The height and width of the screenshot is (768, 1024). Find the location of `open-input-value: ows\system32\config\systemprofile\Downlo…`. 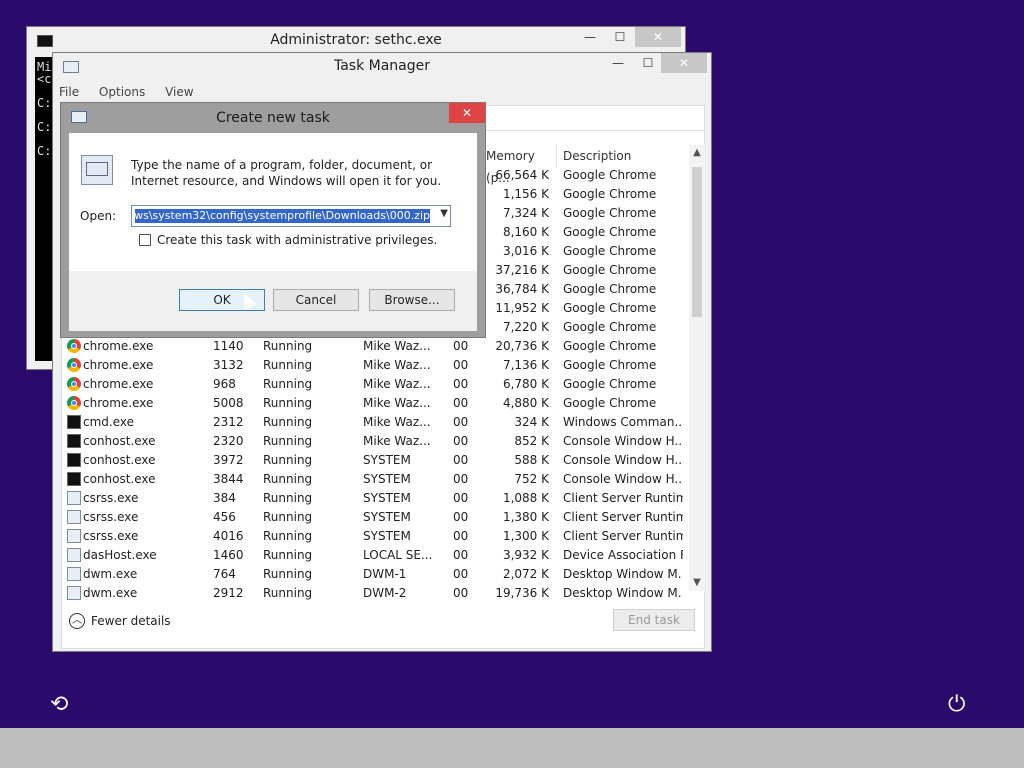

open-input-value: ows\system32\config\systemprofile\Downlo… is located at coordinates (282, 216).